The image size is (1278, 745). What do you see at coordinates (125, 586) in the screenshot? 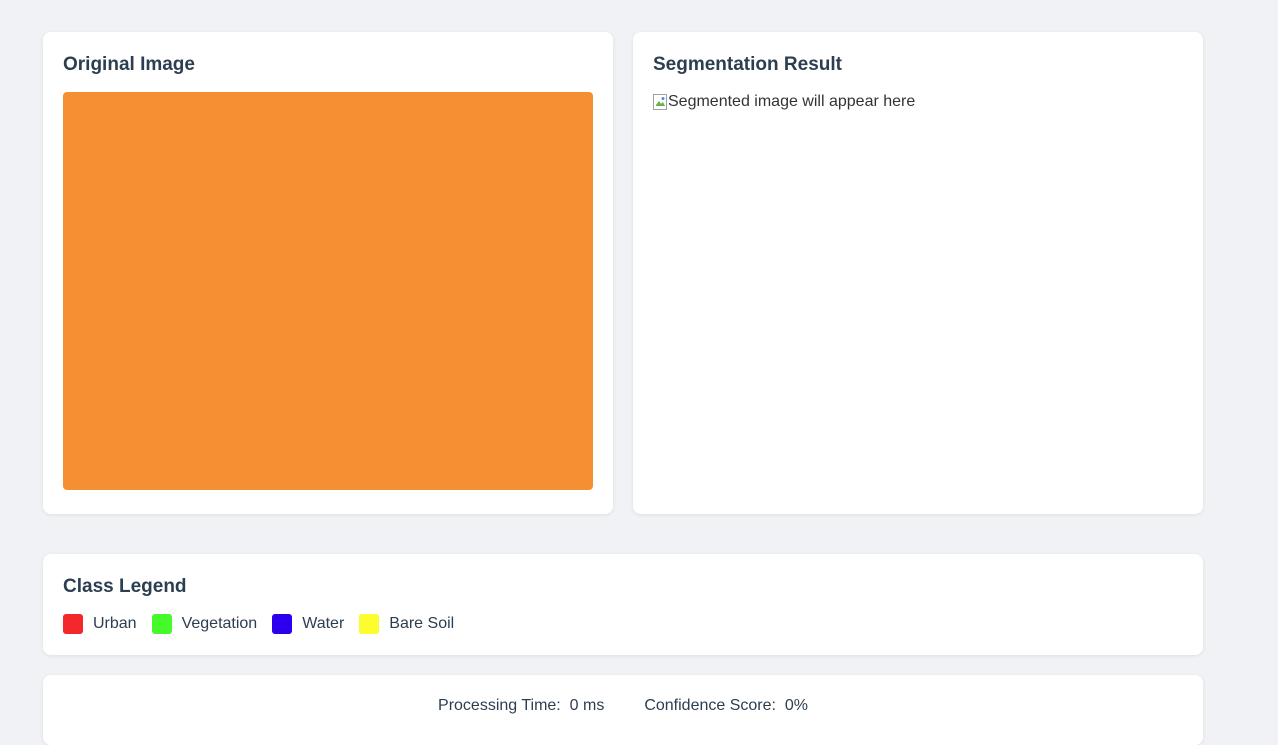
I see `class-legend-title: Class Legend` at bounding box center [125, 586].